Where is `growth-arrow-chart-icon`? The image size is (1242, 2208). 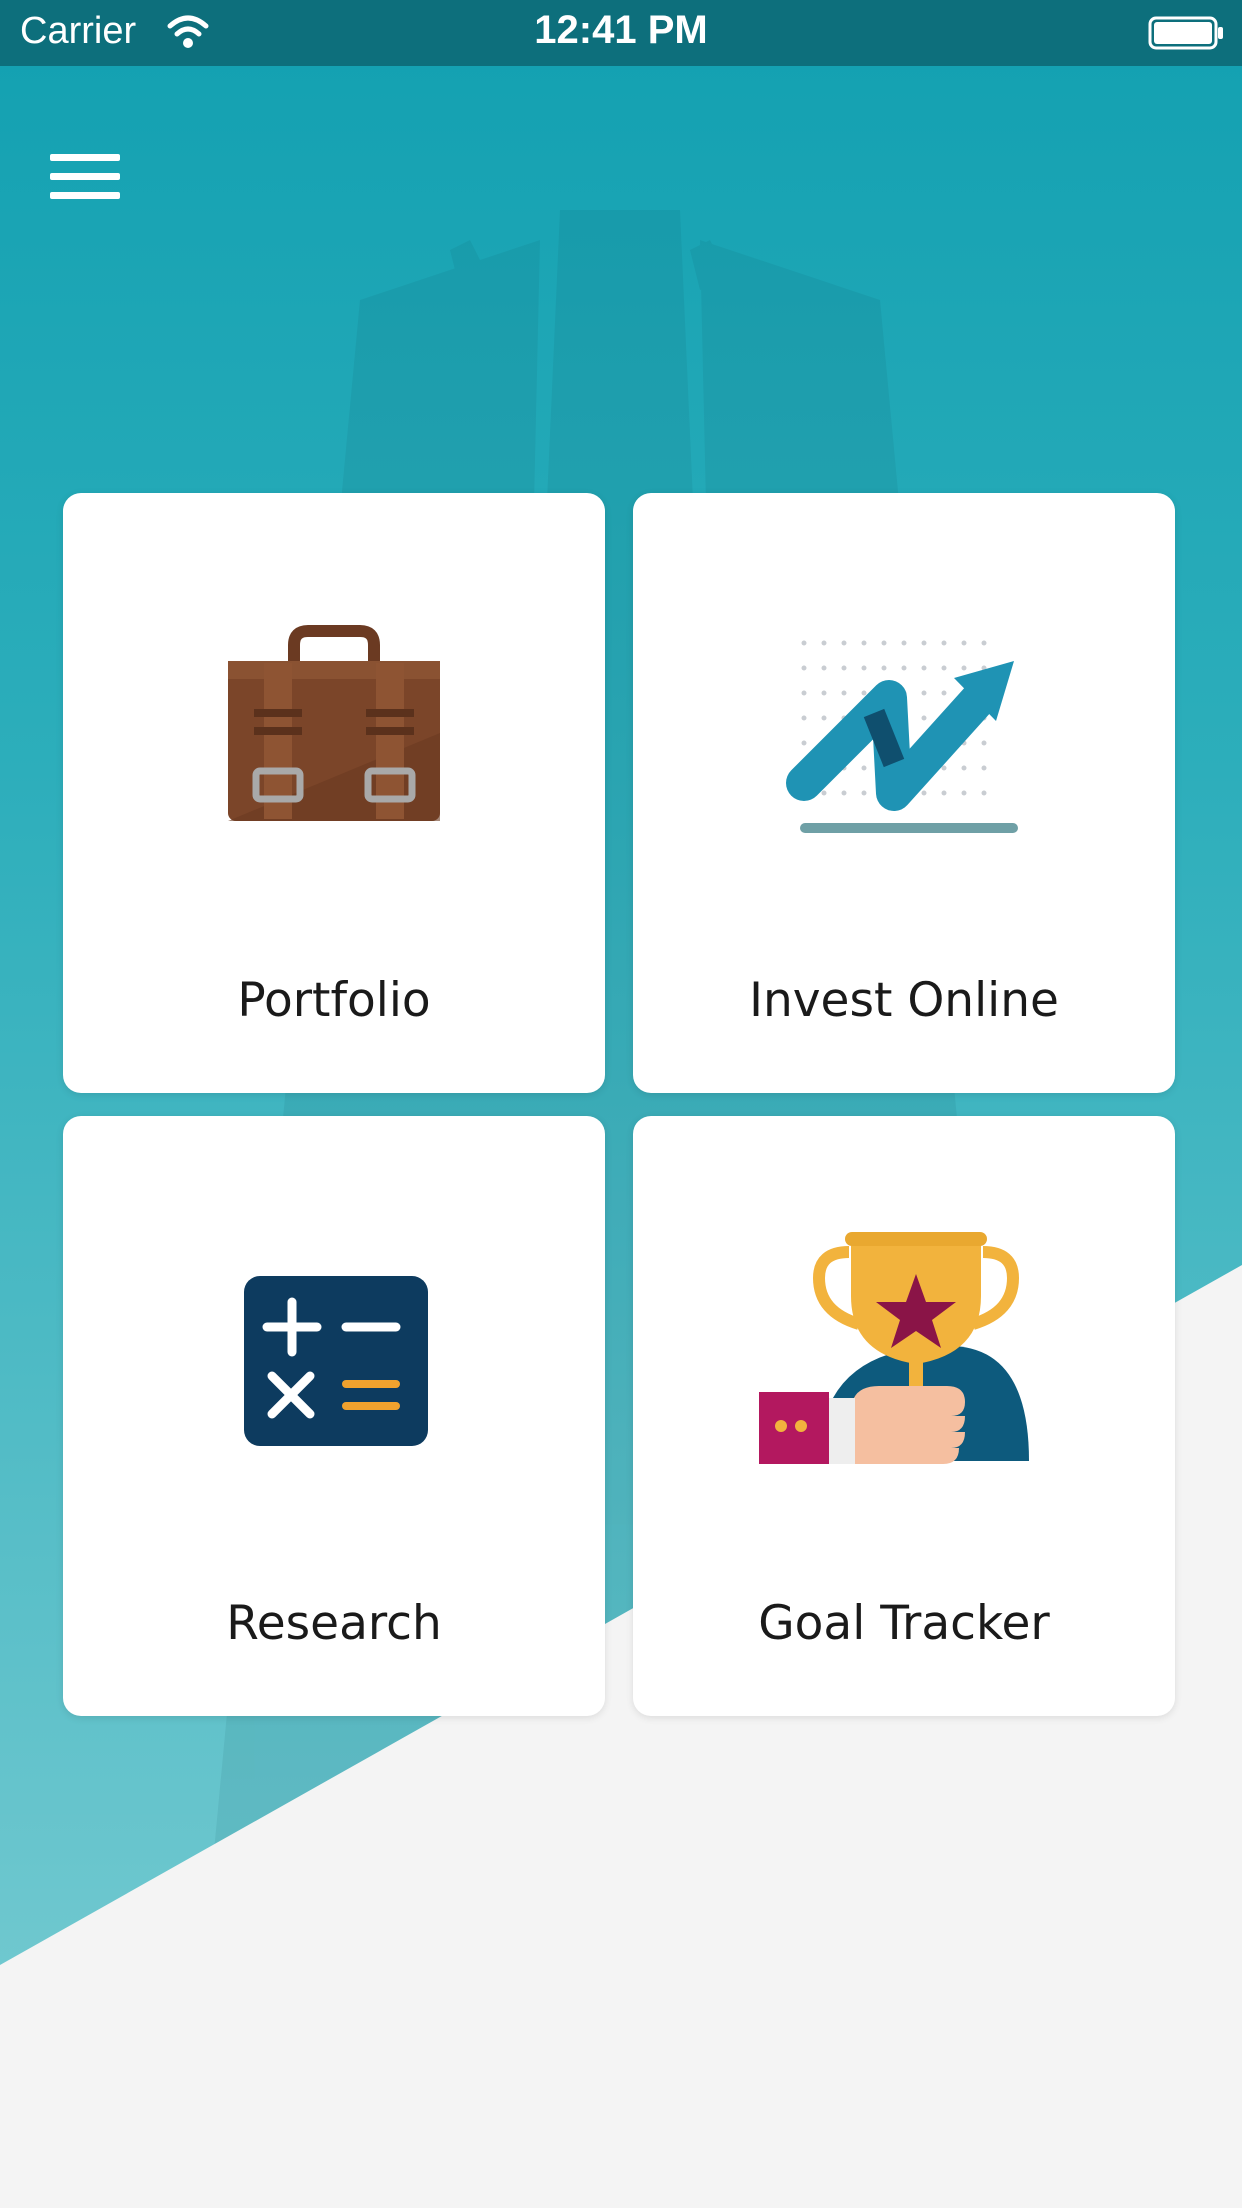 growth-arrow-chart-icon is located at coordinates (902, 736).